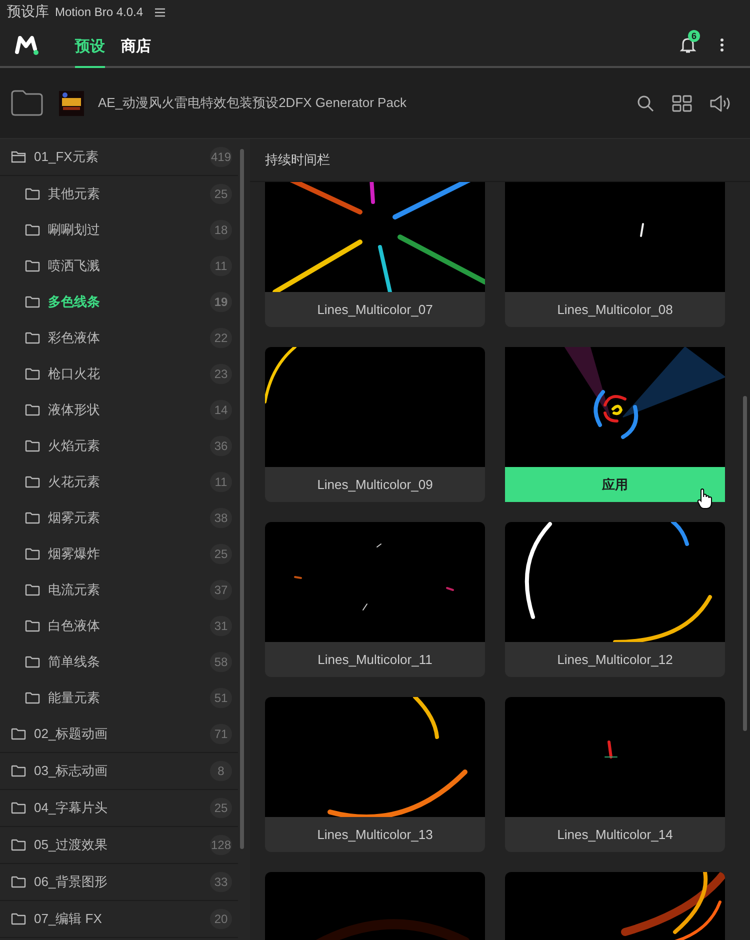  What do you see at coordinates (375, 310) in the screenshot?
I see `preset-name: Lines_Multicolor_07` at bounding box center [375, 310].